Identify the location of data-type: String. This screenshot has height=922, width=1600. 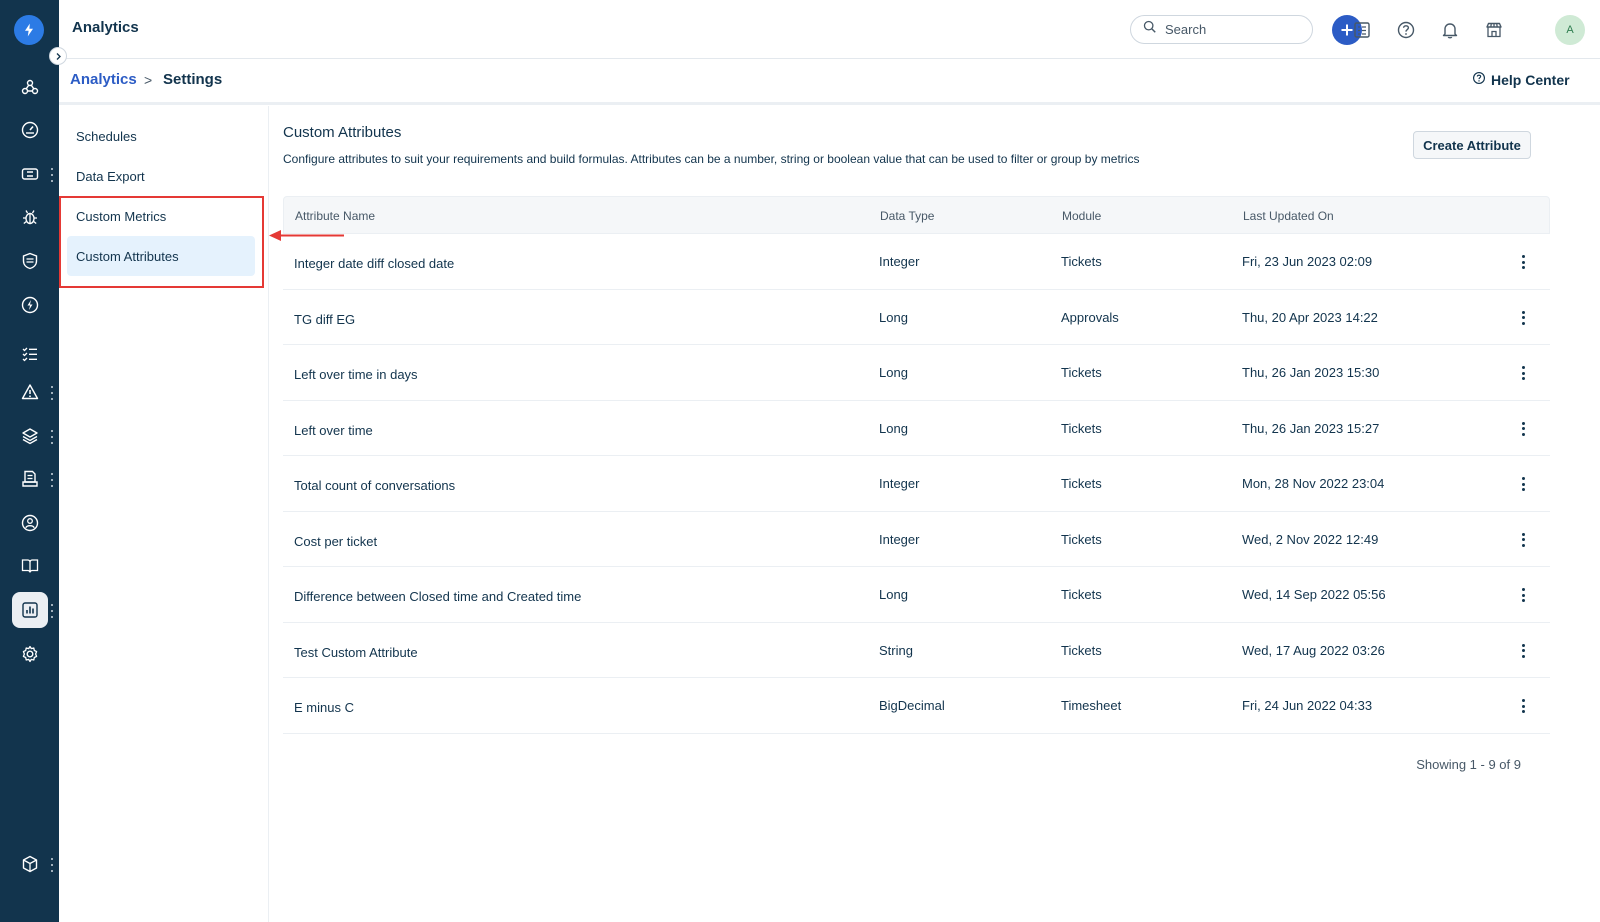
(896, 650).